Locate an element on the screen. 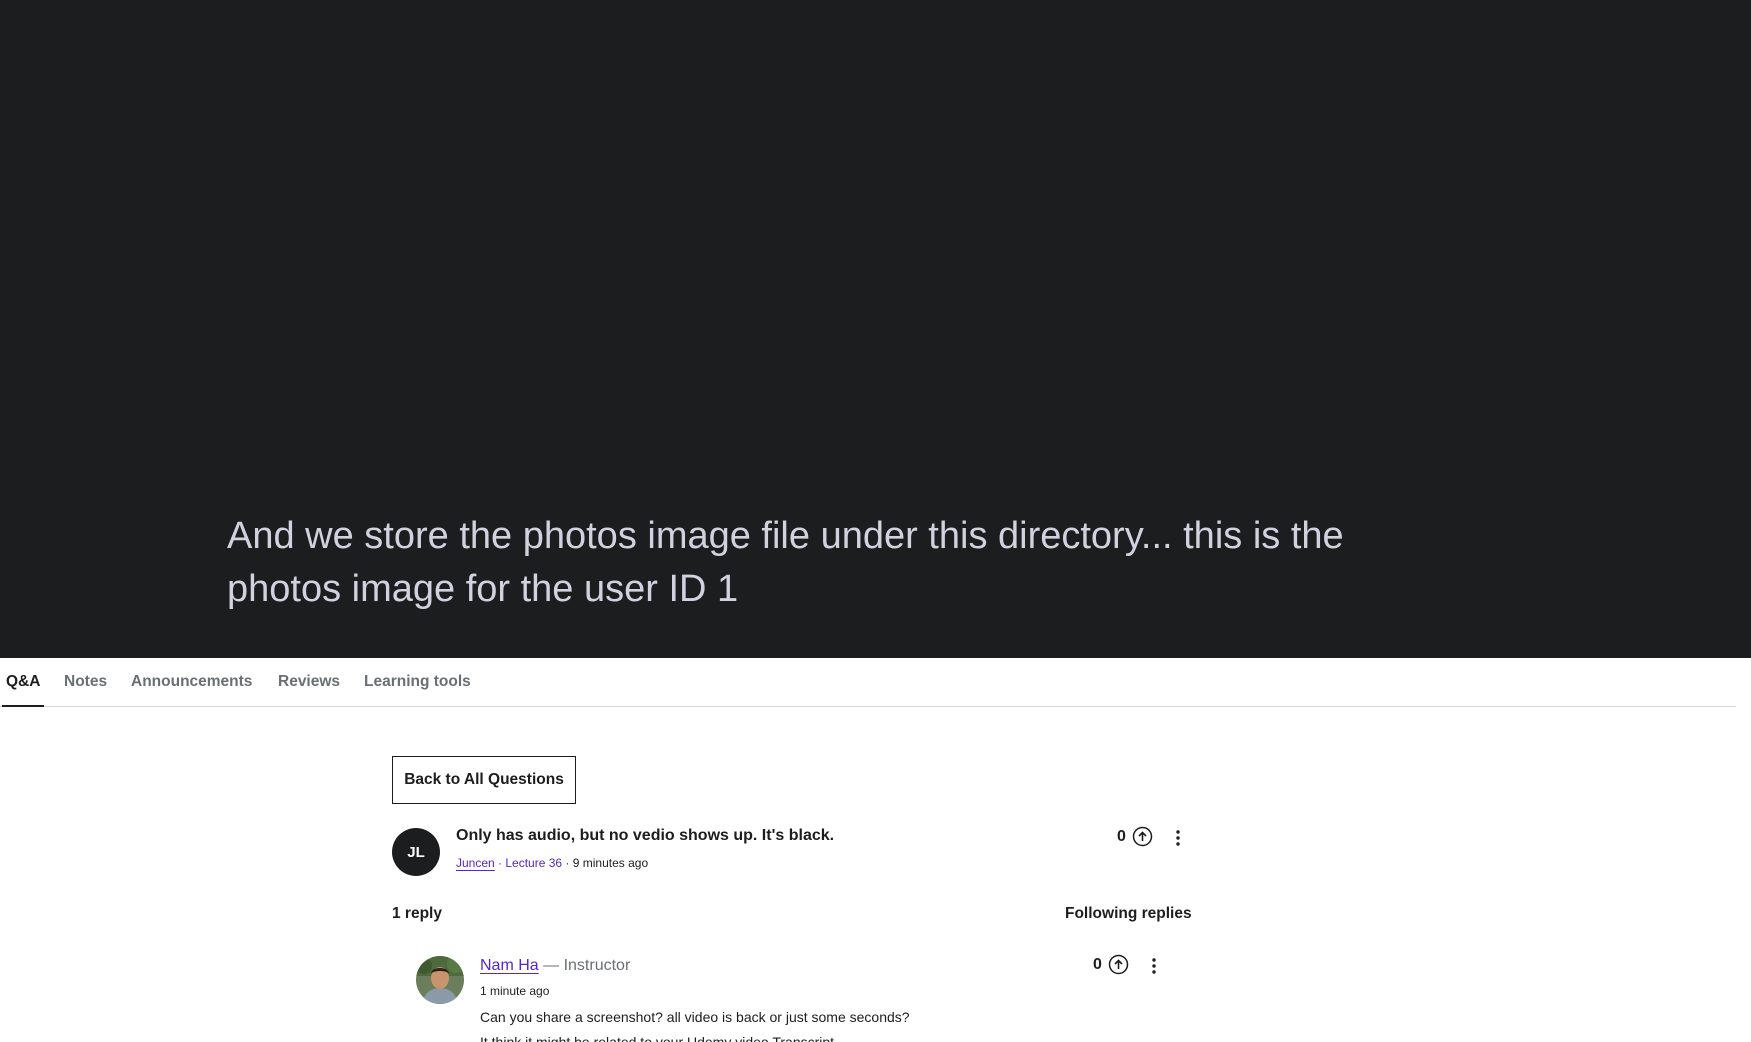 Image resolution: width=1751 pixels, height=1042 pixels. reply-author: Nam Ha — Instructor is located at coordinates (555, 966).